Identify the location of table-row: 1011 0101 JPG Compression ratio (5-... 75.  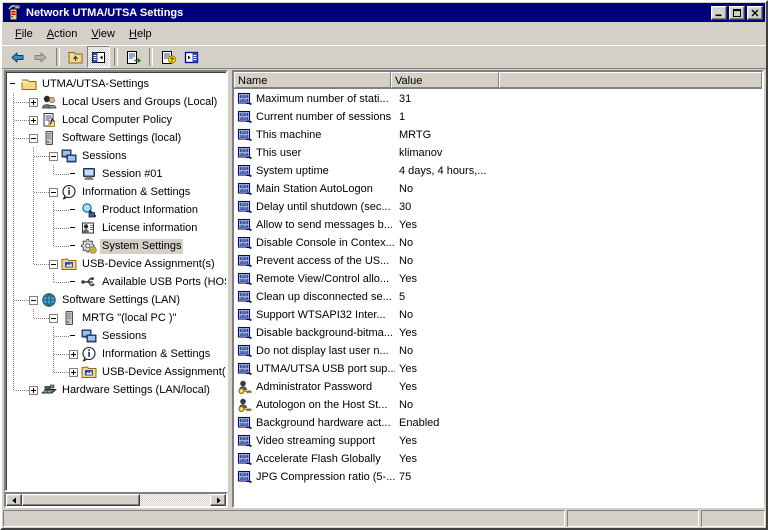
(498, 477).